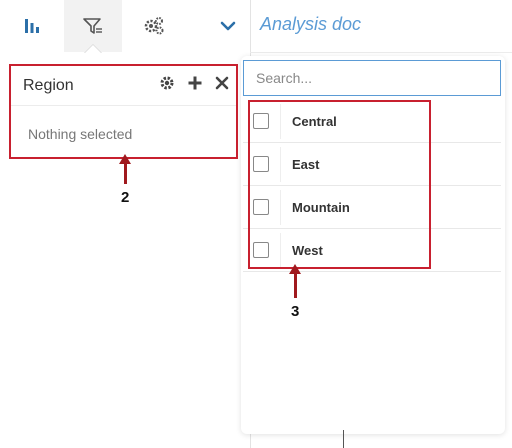  I want to click on settings-tab, so click(154, 26).